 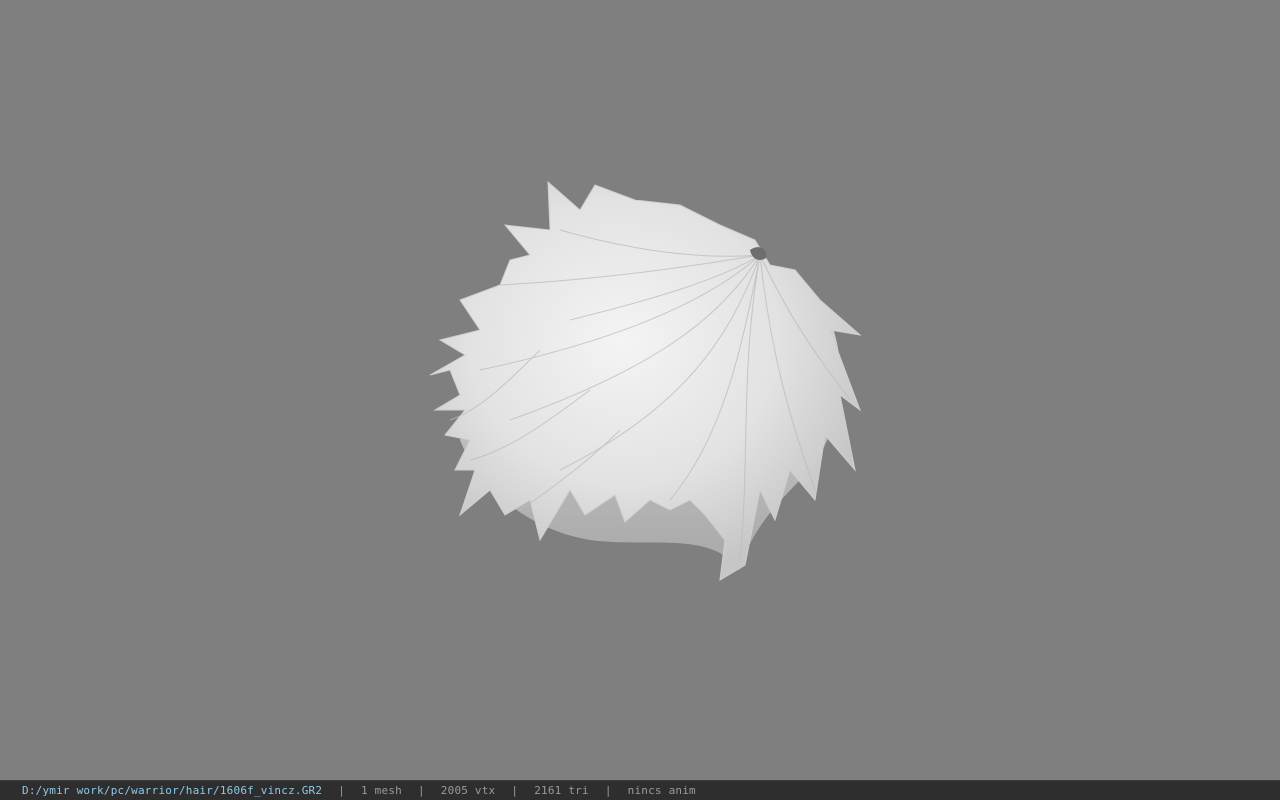 What do you see at coordinates (381, 790) in the screenshot?
I see `mesh-count: 1 mesh` at bounding box center [381, 790].